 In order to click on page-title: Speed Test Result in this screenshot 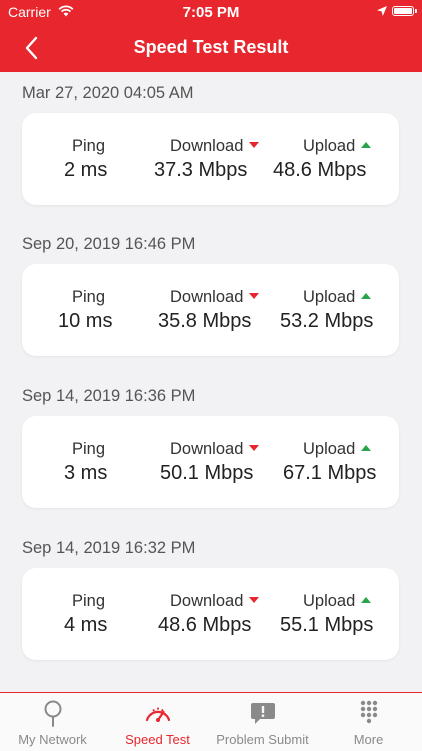, I will do `click(211, 47)`.